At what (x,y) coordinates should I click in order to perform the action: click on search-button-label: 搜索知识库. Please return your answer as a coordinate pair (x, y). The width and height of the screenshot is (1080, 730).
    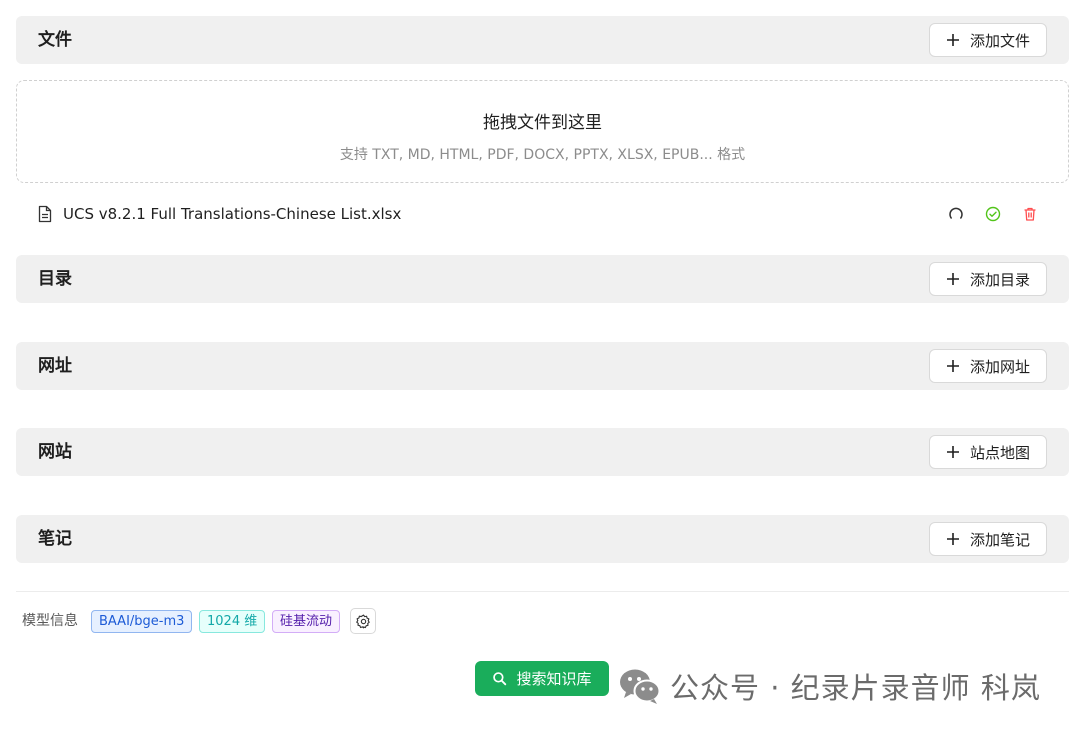
    Looking at the image, I should click on (554, 679).